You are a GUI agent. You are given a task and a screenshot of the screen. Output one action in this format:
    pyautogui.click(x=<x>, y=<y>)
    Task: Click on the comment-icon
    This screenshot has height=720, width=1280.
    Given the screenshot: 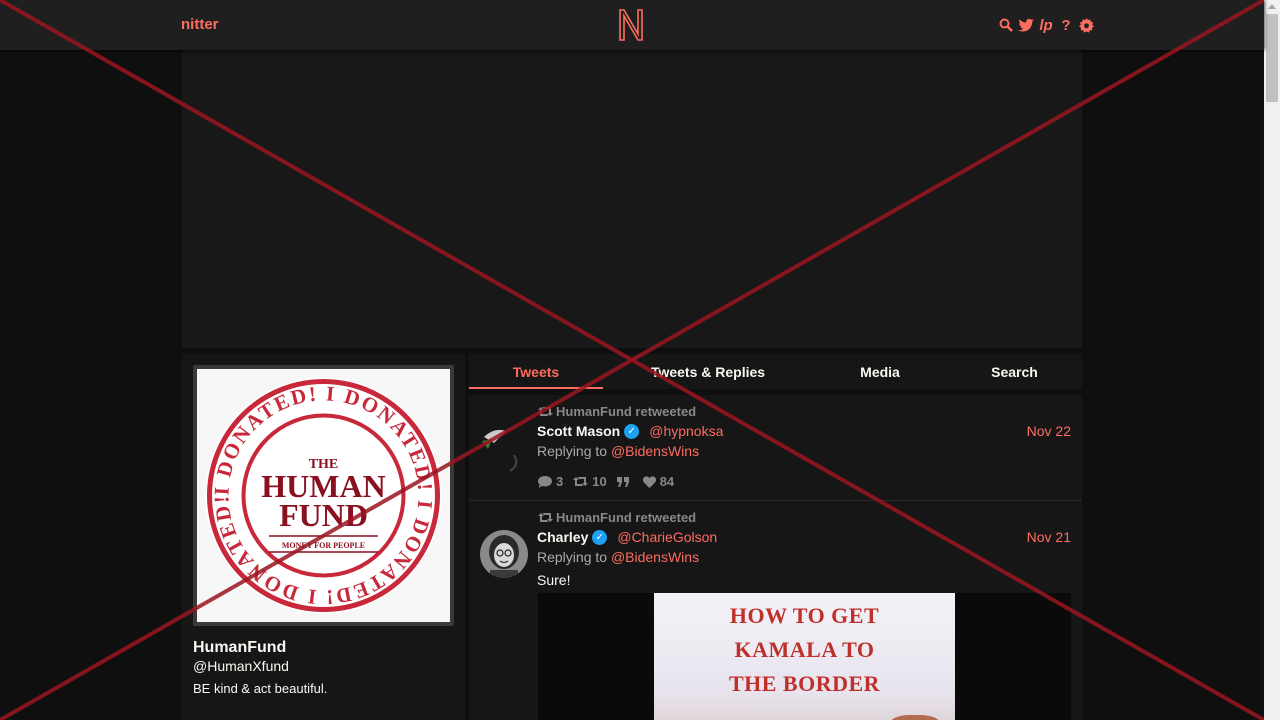 What is the action you would take?
    pyautogui.click(x=545, y=481)
    